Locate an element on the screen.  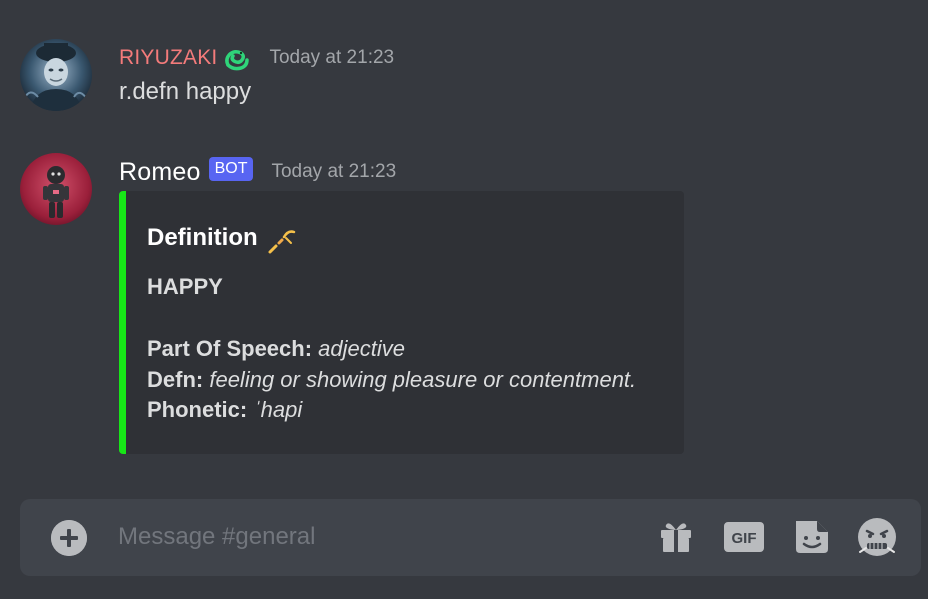
message-content: r.defn happy is located at coordinates (185, 91).